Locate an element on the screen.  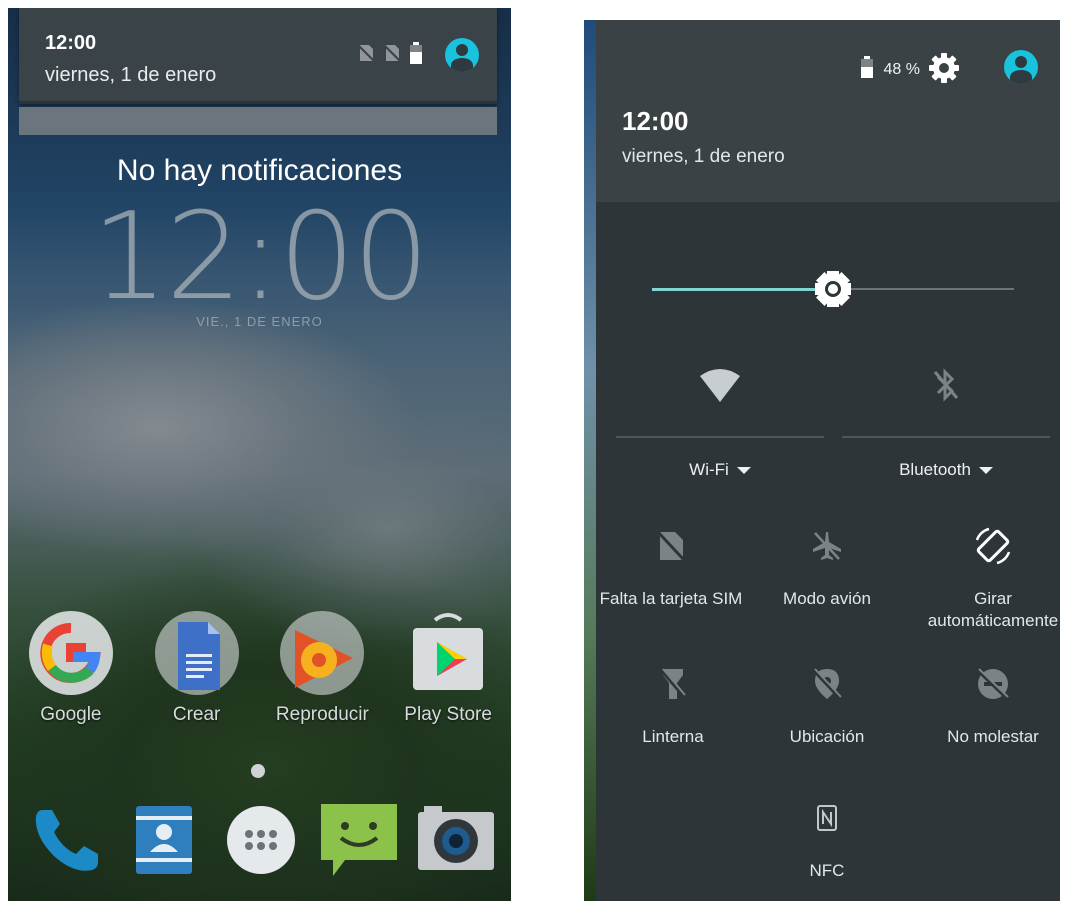
status-icons is located at coordinates (418, 55).